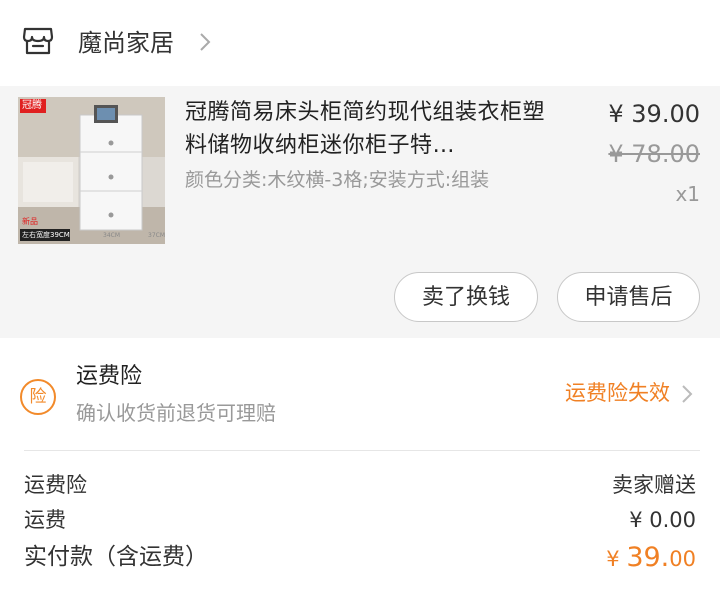 The height and width of the screenshot is (589, 720). Describe the element at coordinates (466, 297) in the screenshot. I see `resell-button: 卖了换钱` at that location.